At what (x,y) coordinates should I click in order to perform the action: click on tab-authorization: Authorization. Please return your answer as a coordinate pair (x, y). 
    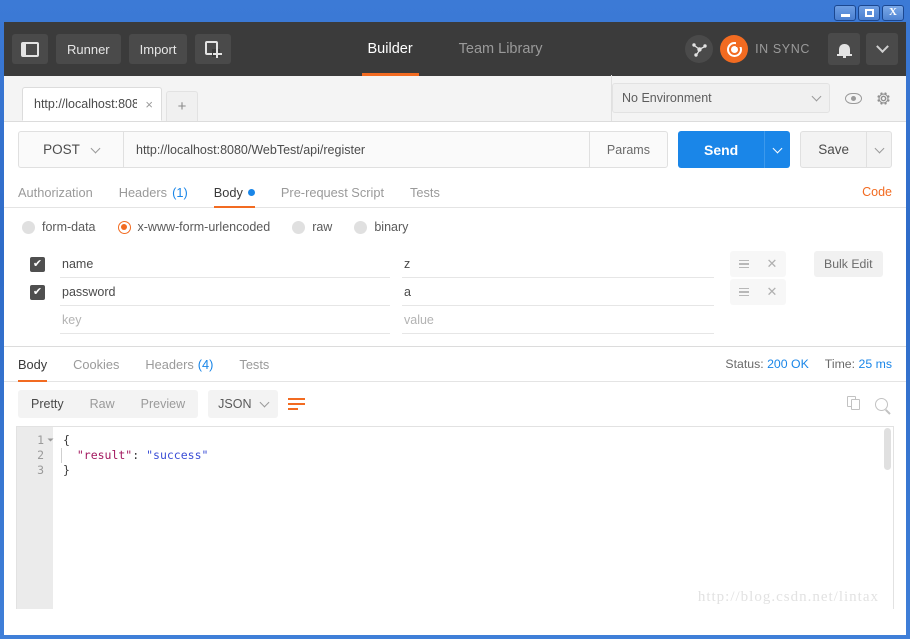
    Looking at the image, I should click on (55, 192).